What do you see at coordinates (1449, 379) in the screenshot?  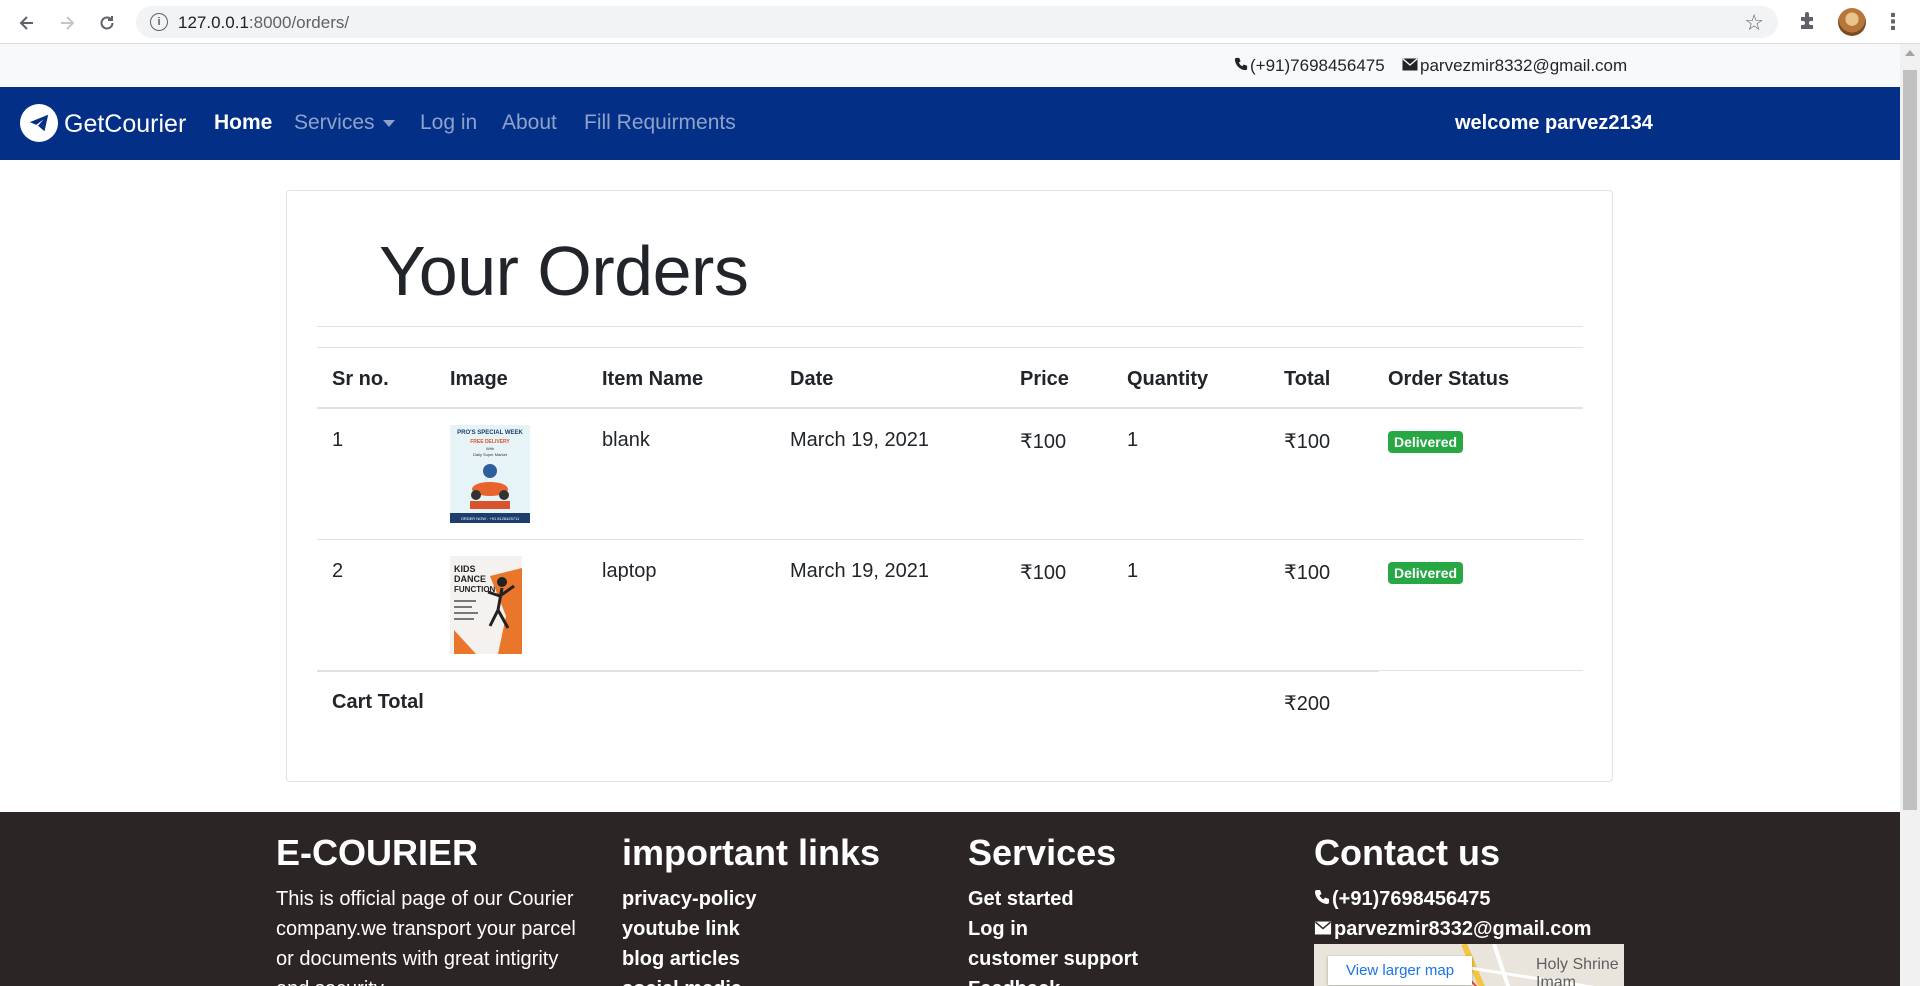 I see `header-order-status: Order Status` at bounding box center [1449, 379].